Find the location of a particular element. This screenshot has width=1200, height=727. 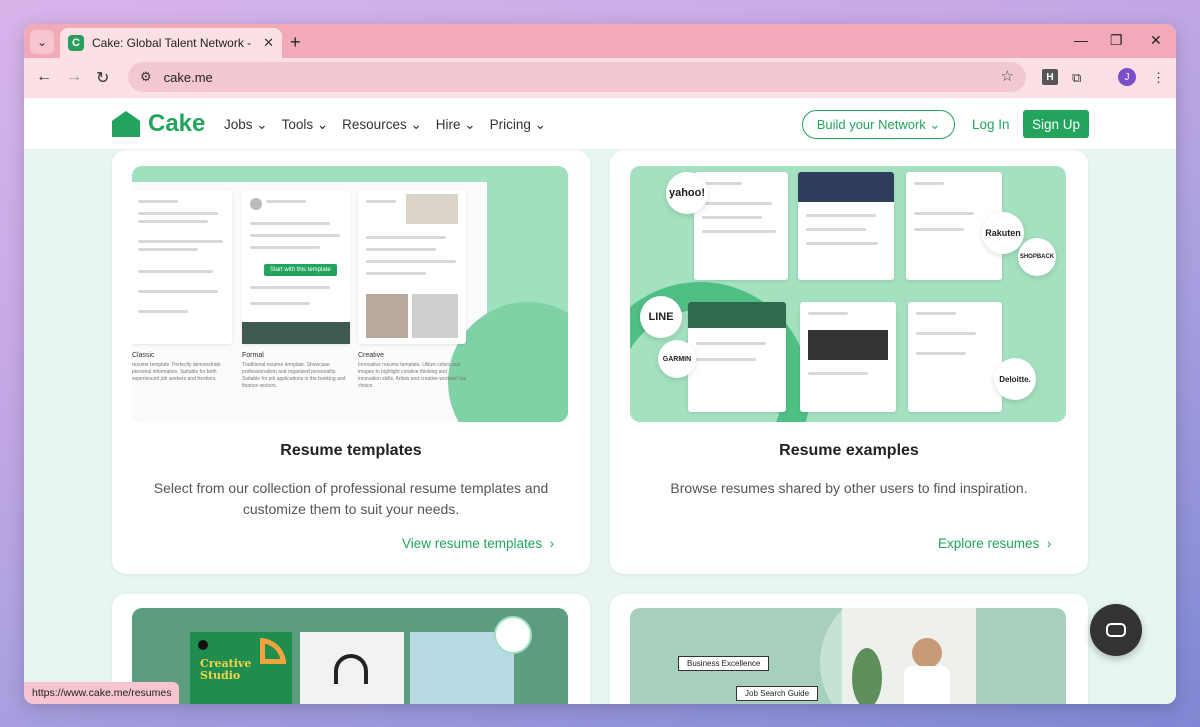

url-text: cake.me is located at coordinates (188, 77).